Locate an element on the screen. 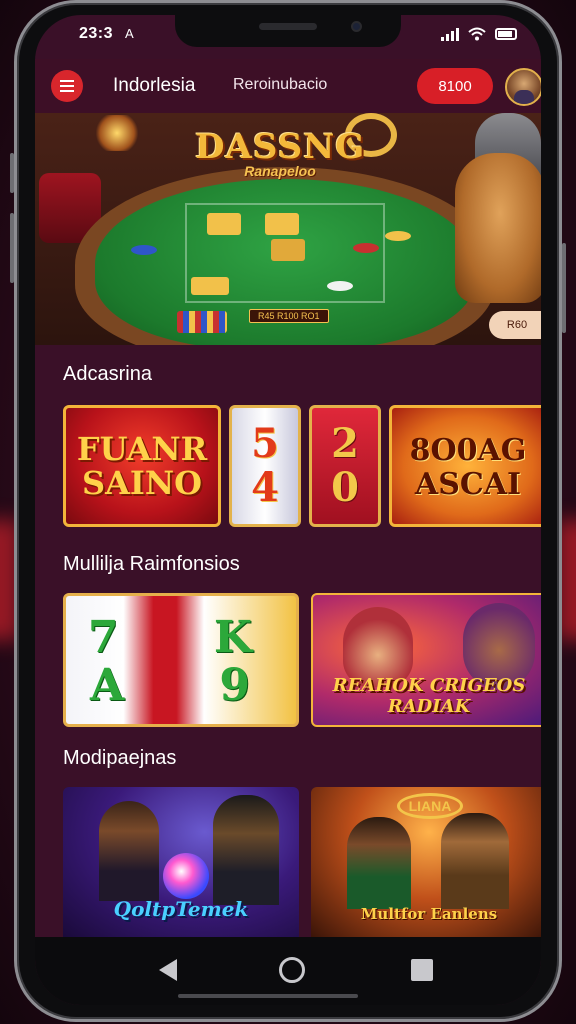  app-header: Indorlesia Reroinubacio 8100 is located at coordinates (288, 86).